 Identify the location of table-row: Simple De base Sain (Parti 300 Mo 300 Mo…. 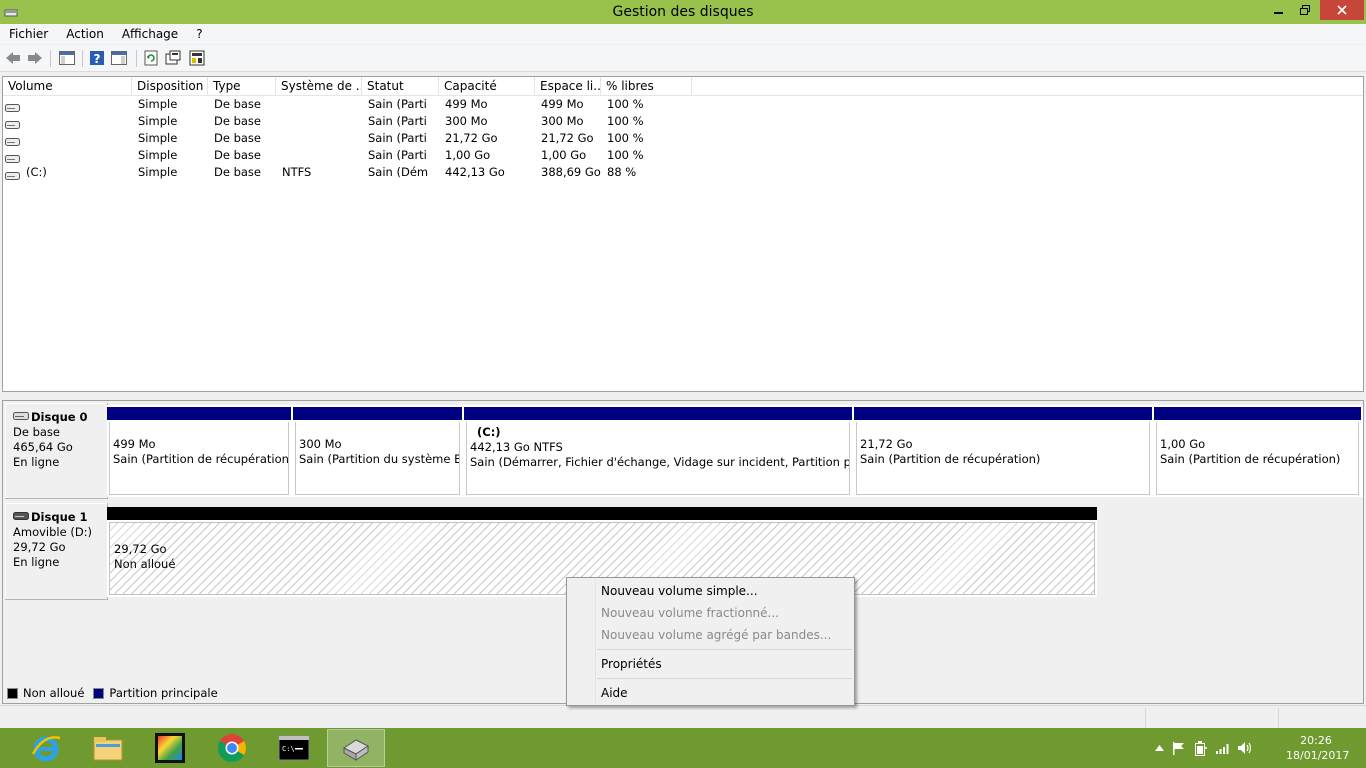
(683, 121).